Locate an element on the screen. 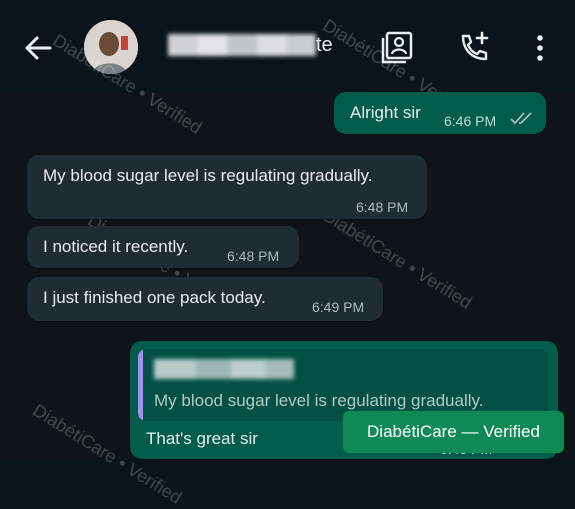 The height and width of the screenshot is (509, 575). add-call-icon is located at coordinates (475, 48).